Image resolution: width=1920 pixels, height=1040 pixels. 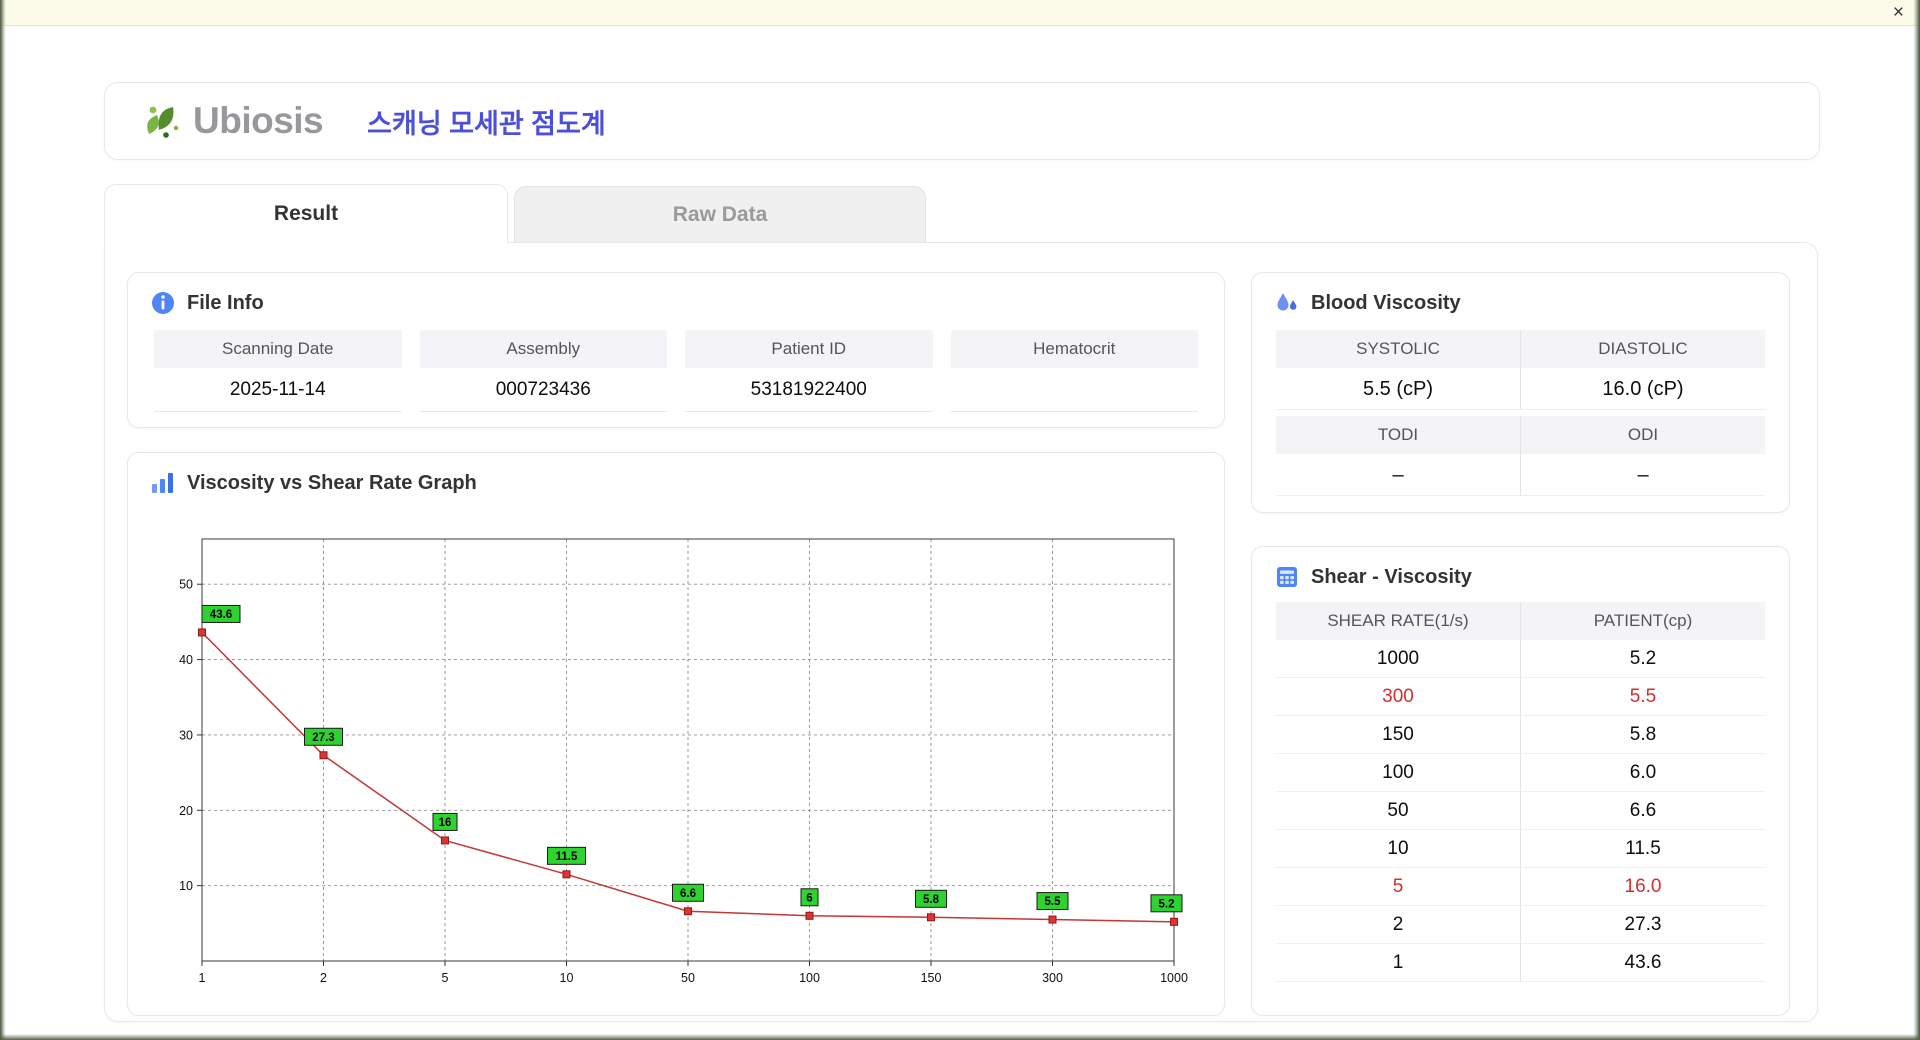 I want to click on svg-text: 30, so click(x=186, y=735).